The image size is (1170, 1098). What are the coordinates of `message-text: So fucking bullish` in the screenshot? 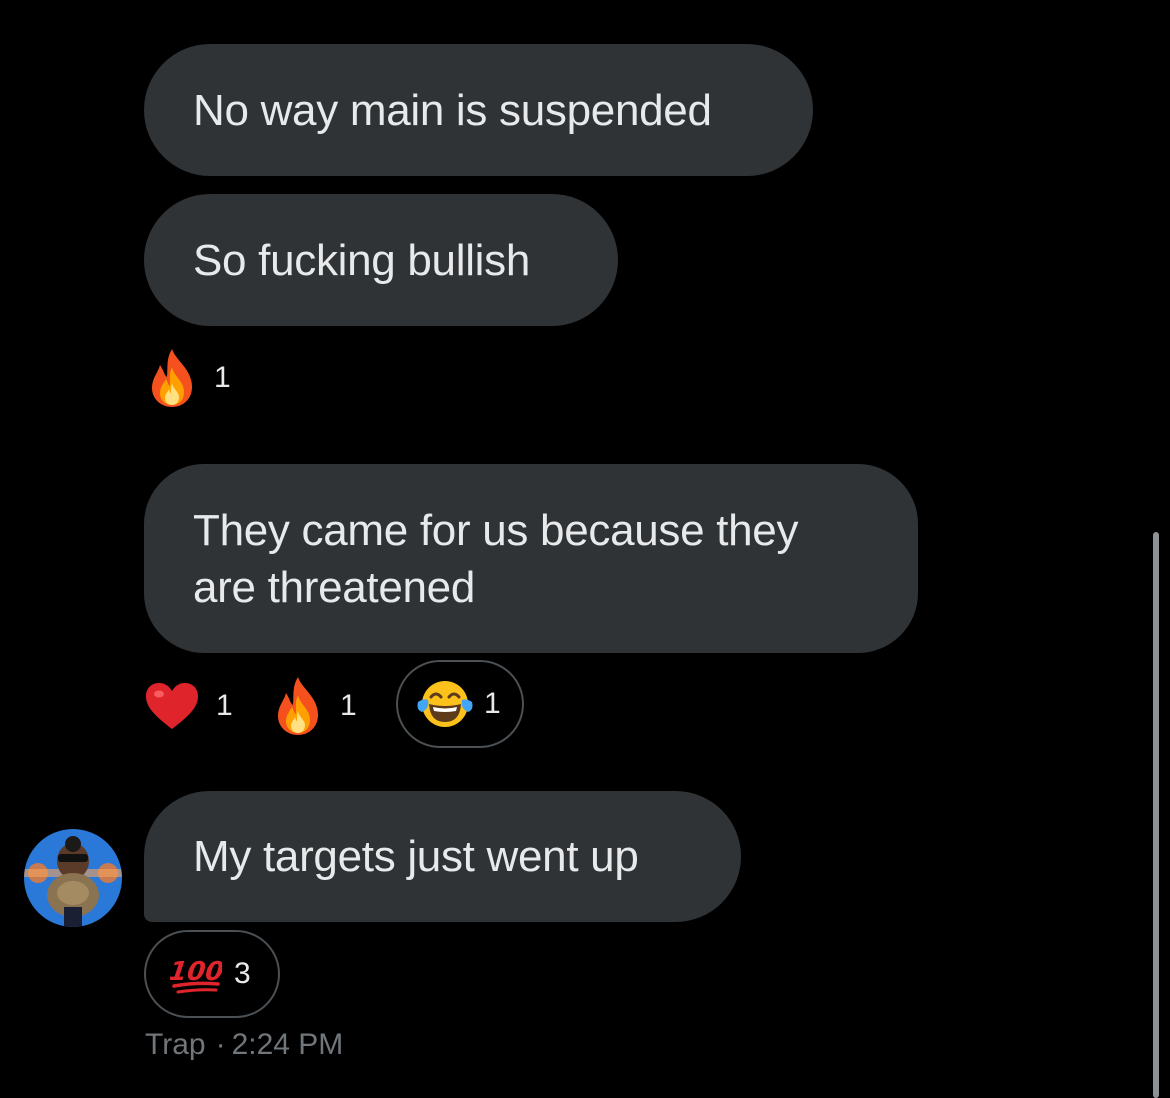 It's located at (362, 260).